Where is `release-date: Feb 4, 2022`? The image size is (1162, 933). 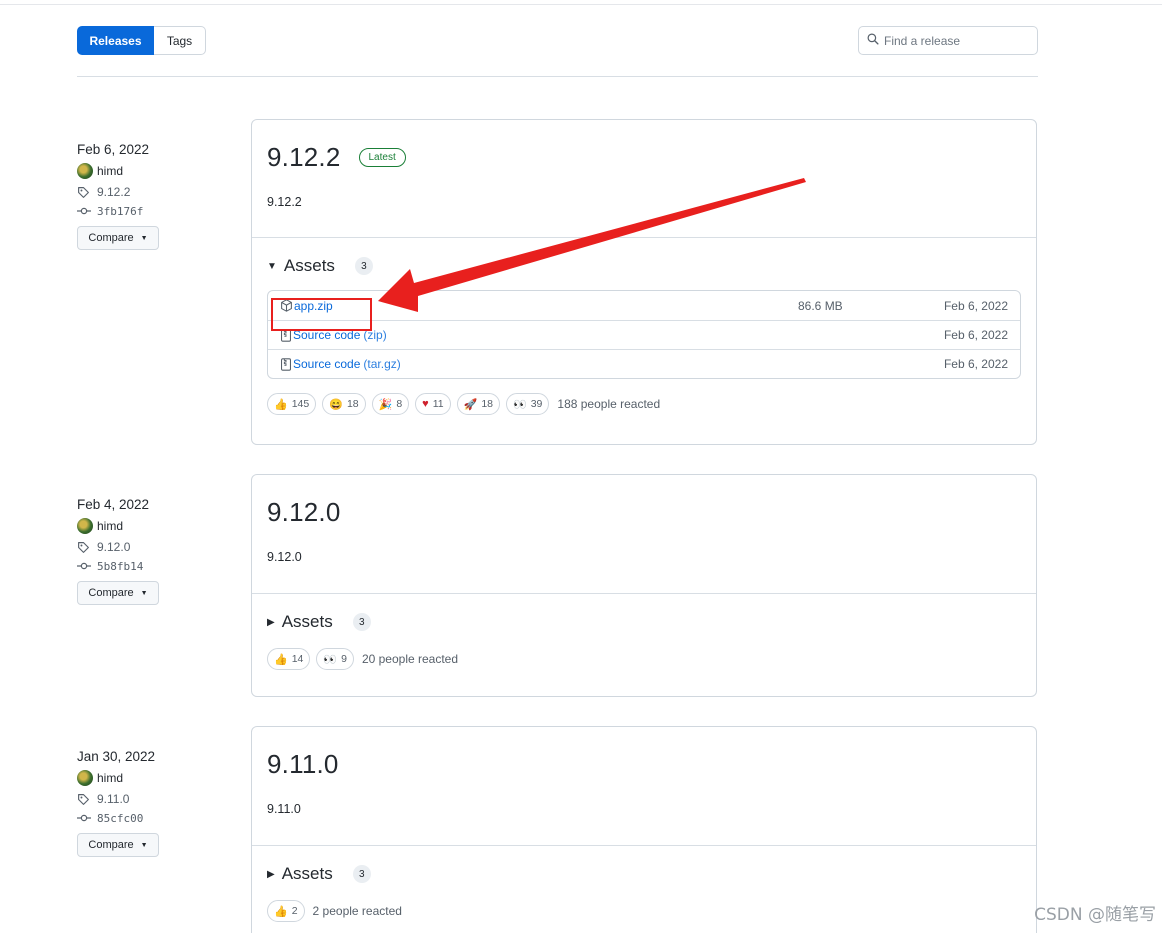
release-date: Feb 4, 2022 is located at coordinates (113, 504).